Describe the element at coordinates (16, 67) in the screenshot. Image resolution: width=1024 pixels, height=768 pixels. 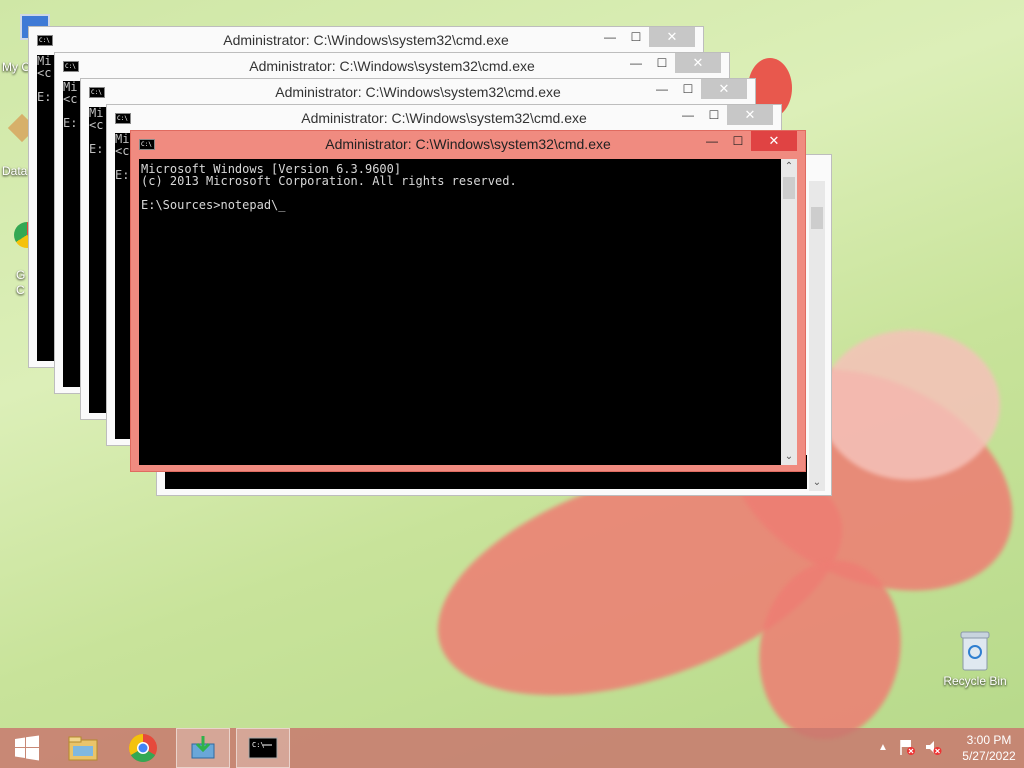
I see `desktop-label-1: My C` at that location.